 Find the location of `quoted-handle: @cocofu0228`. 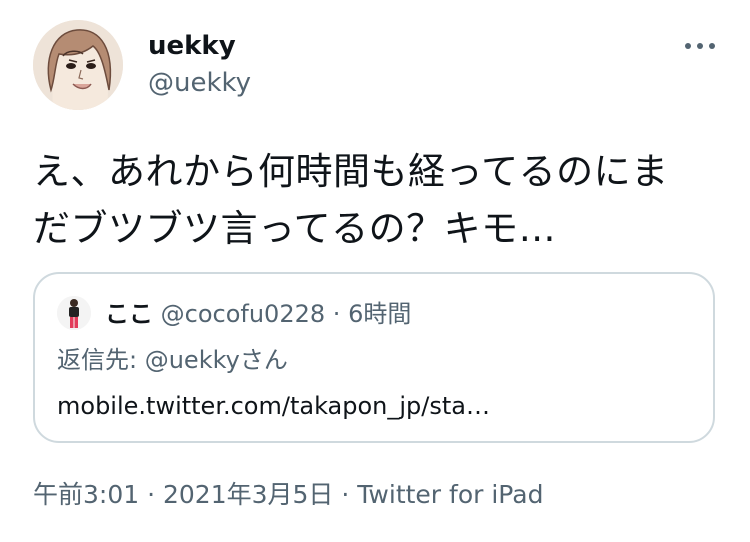

quoted-handle: @cocofu0228 is located at coordinates (243, 314).